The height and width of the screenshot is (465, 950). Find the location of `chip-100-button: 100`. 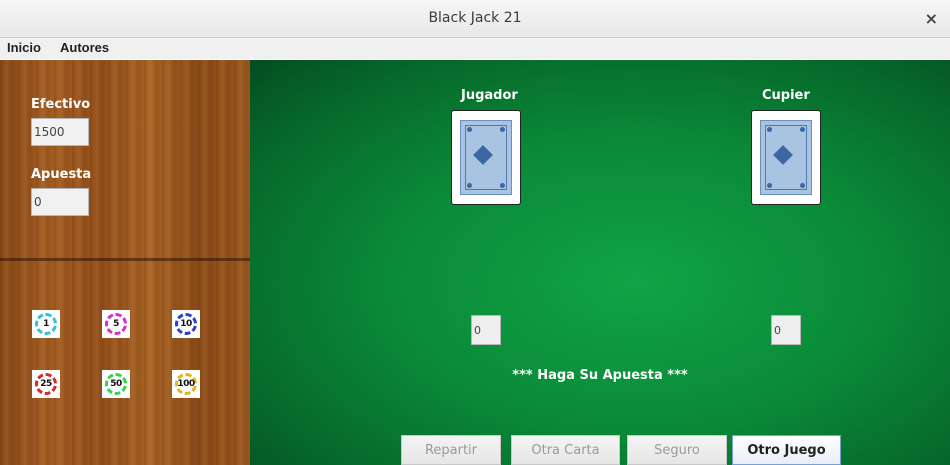

chip-100-button: 100 is located at coordinates (186, 384).